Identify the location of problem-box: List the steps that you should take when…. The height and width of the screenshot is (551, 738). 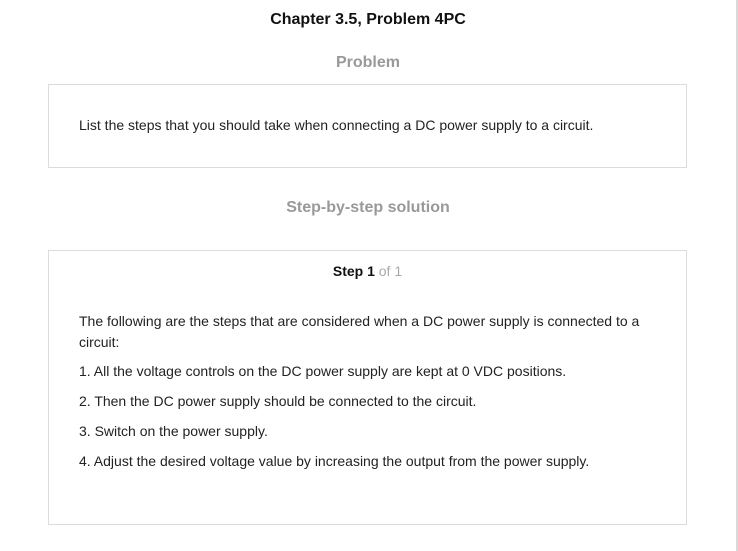
(367, 126).